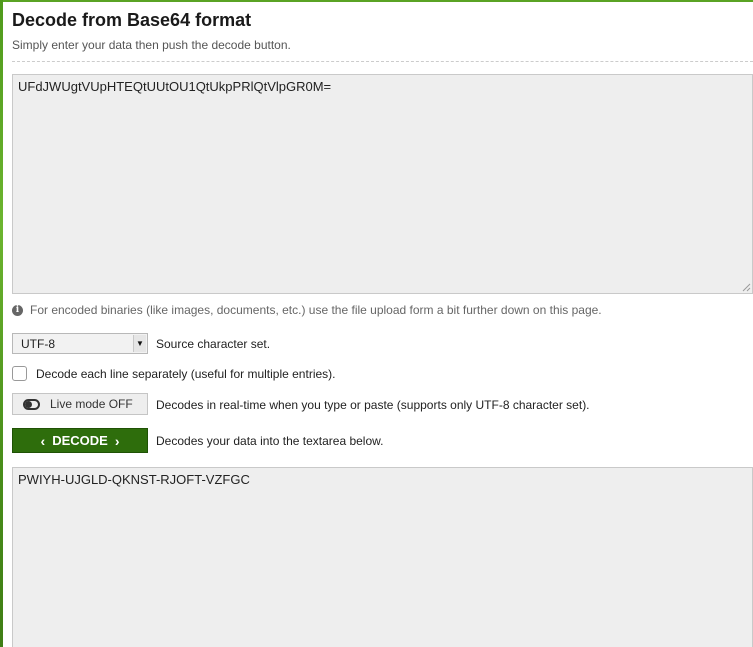  Describe the element at coordinates (19, 373) in the screenshot. I see `decode-each-line-checkbox` at that location.